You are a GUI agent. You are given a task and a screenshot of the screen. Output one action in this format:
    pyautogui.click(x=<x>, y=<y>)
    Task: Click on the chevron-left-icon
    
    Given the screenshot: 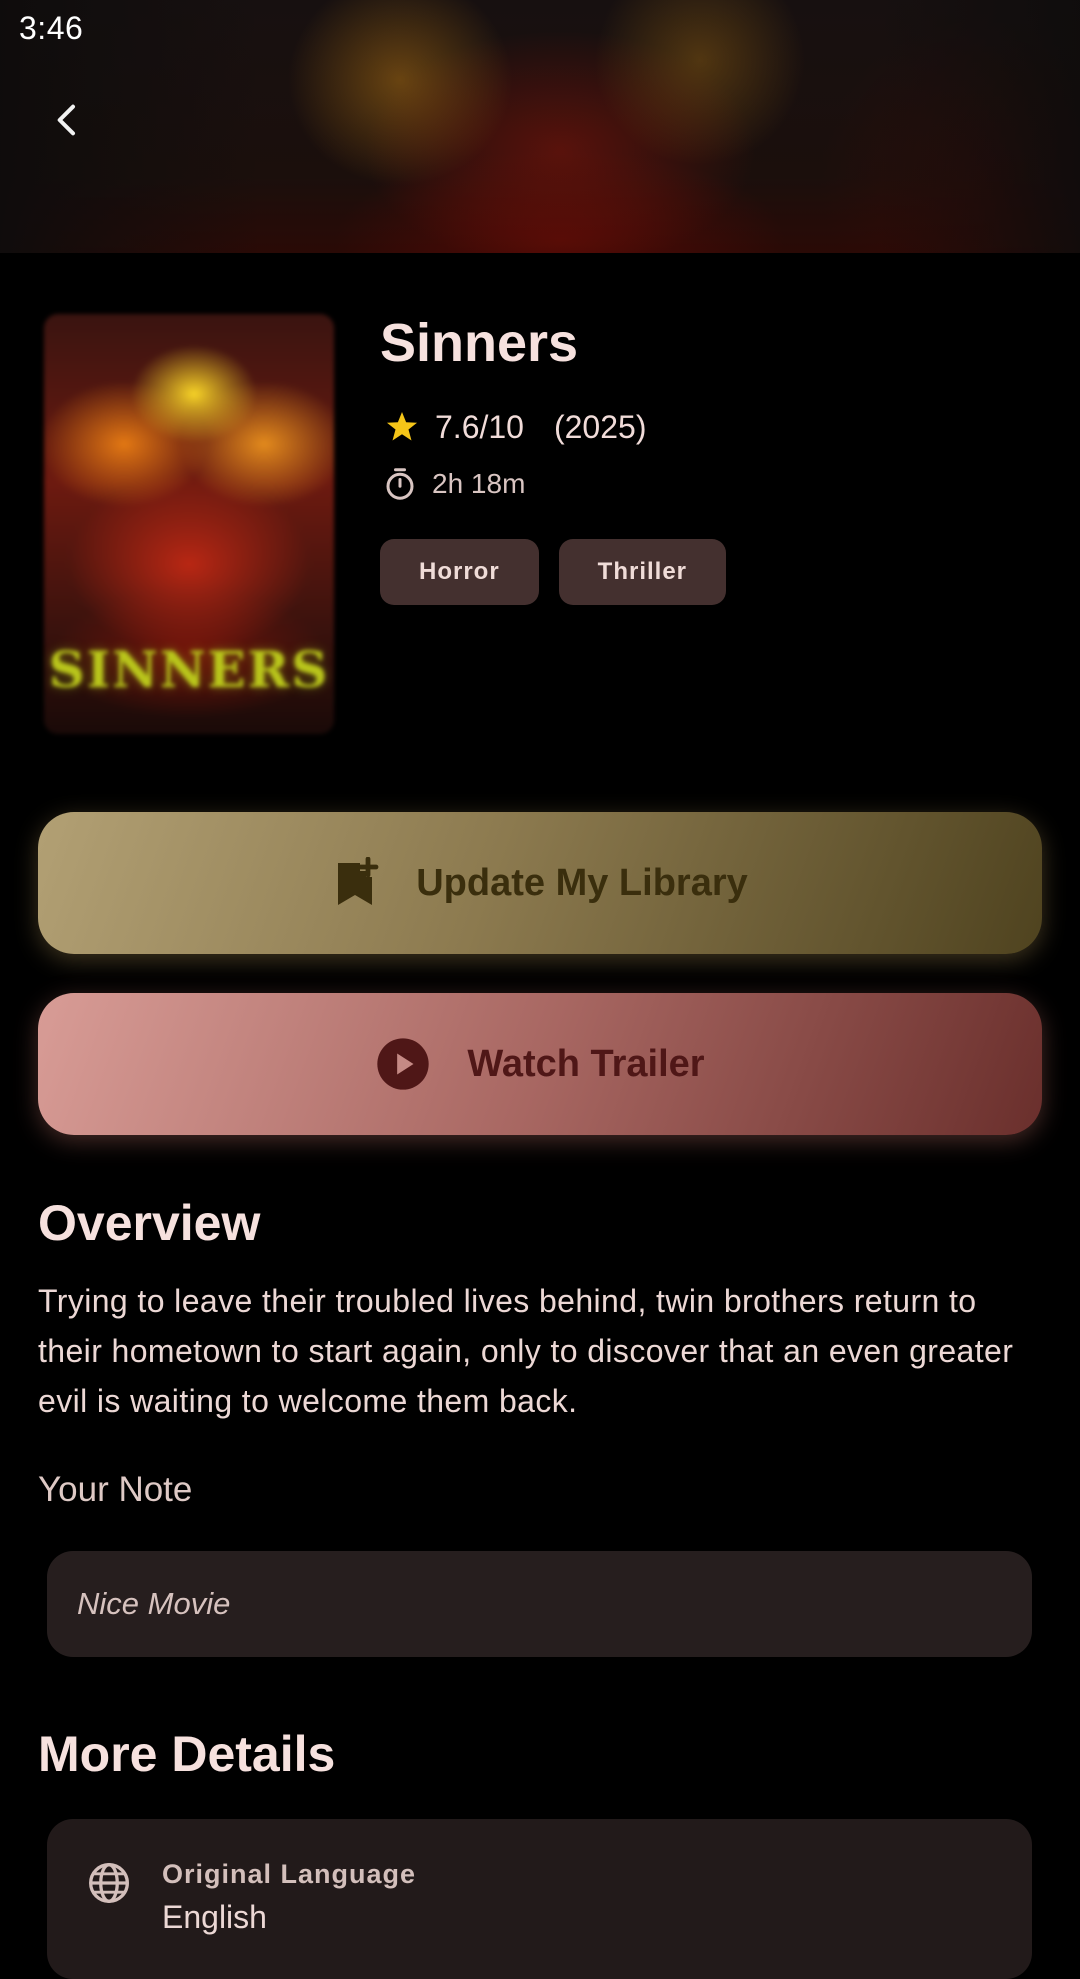 What is the action you would take?
    pyautogui.click(x=66, y=120)
    